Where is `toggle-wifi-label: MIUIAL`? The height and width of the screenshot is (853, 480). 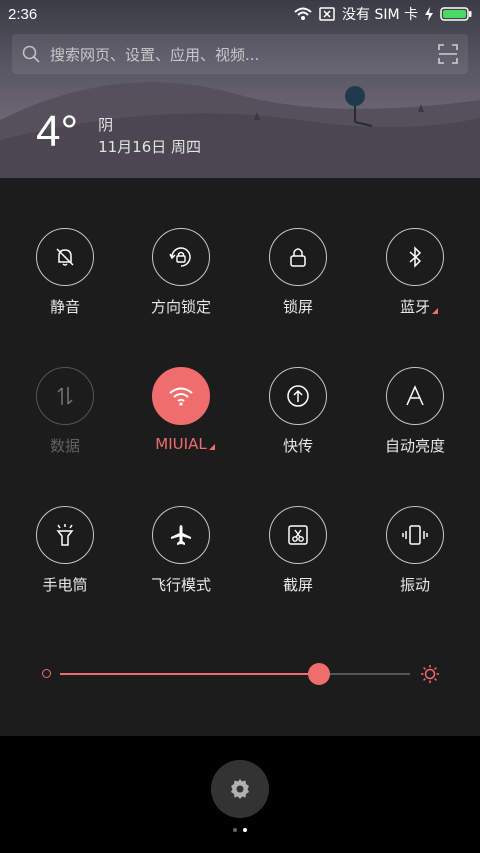
toggle-wifi-label: MIUIAL is located at coordinates (185, 444).